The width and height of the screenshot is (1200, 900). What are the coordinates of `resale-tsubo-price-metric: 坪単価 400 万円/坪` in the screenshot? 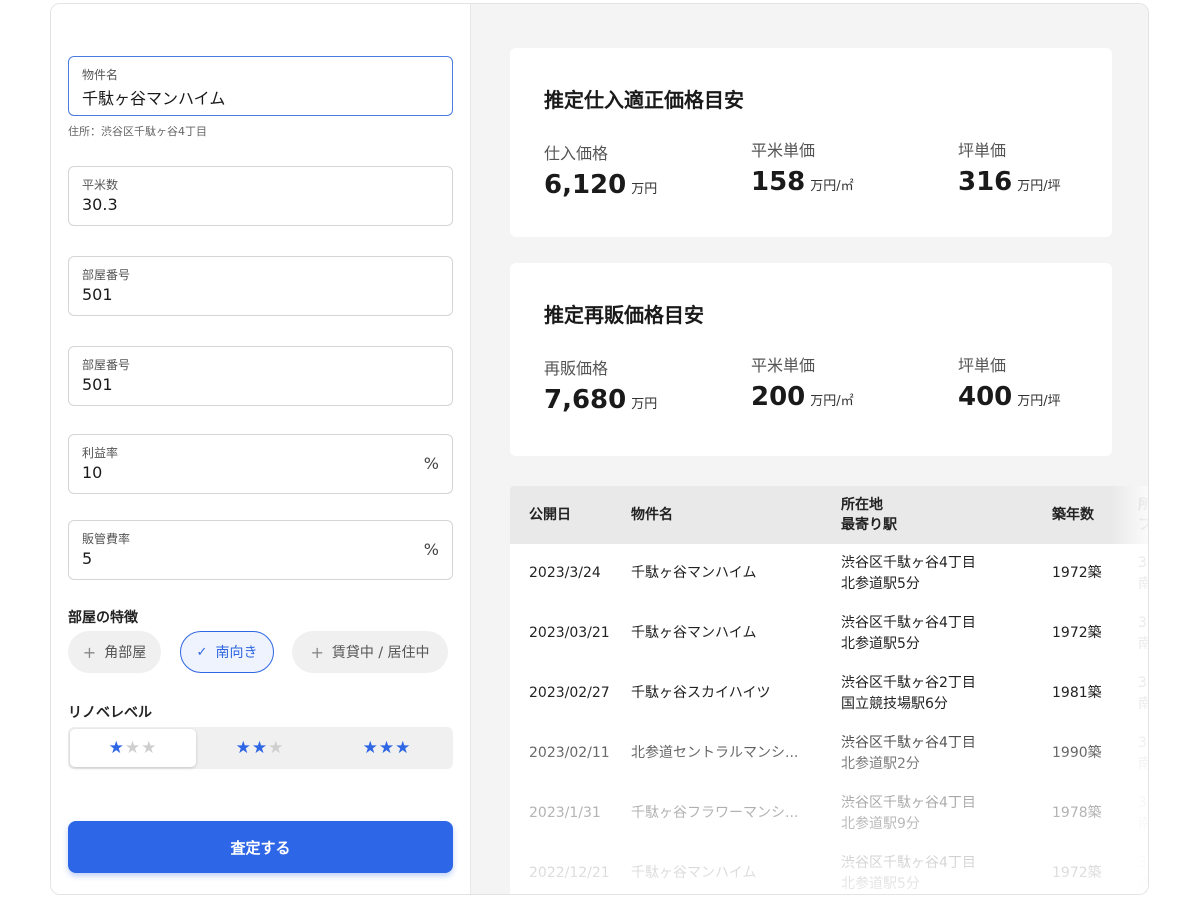 It's located at (1009, 382).